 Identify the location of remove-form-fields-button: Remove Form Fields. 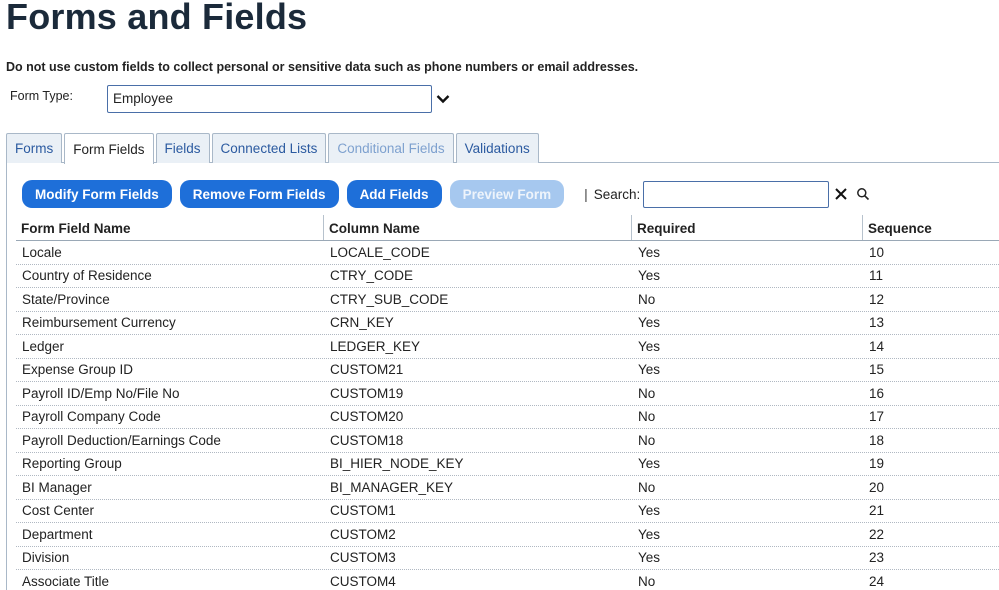
(259, 194).